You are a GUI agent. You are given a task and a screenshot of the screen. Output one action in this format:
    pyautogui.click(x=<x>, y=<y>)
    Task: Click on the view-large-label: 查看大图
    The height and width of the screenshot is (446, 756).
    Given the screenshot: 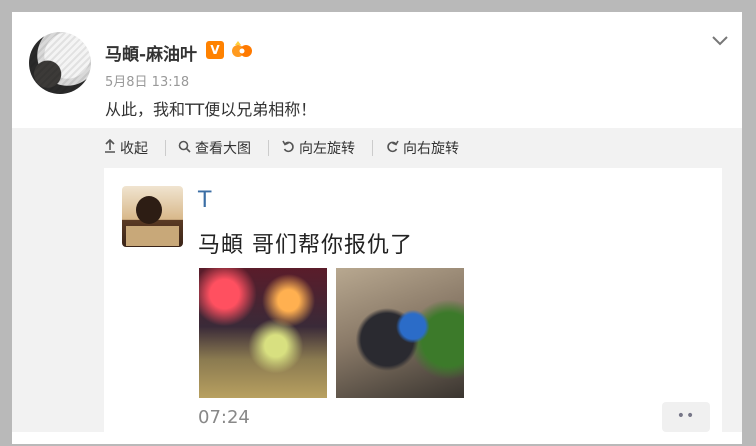 What is the action you would take?
    pyautogui.click(x=223, y=149)
    